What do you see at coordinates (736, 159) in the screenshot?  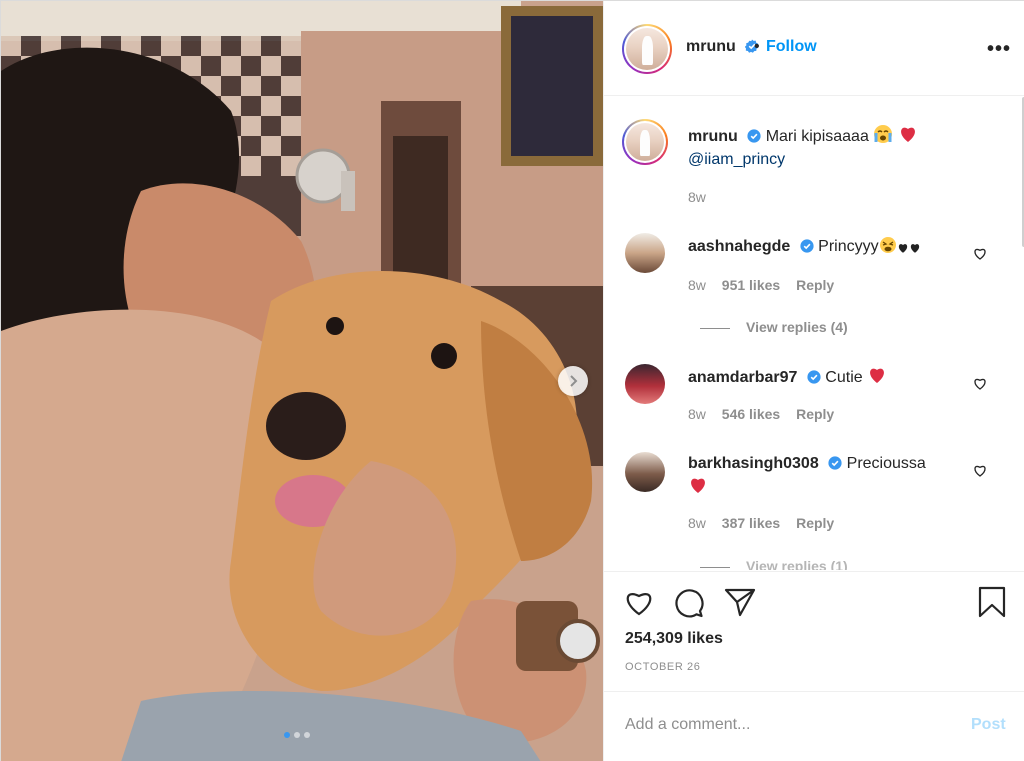 I see `caption-mention-link: @iiam_princy` at bounding box center [736, 159].